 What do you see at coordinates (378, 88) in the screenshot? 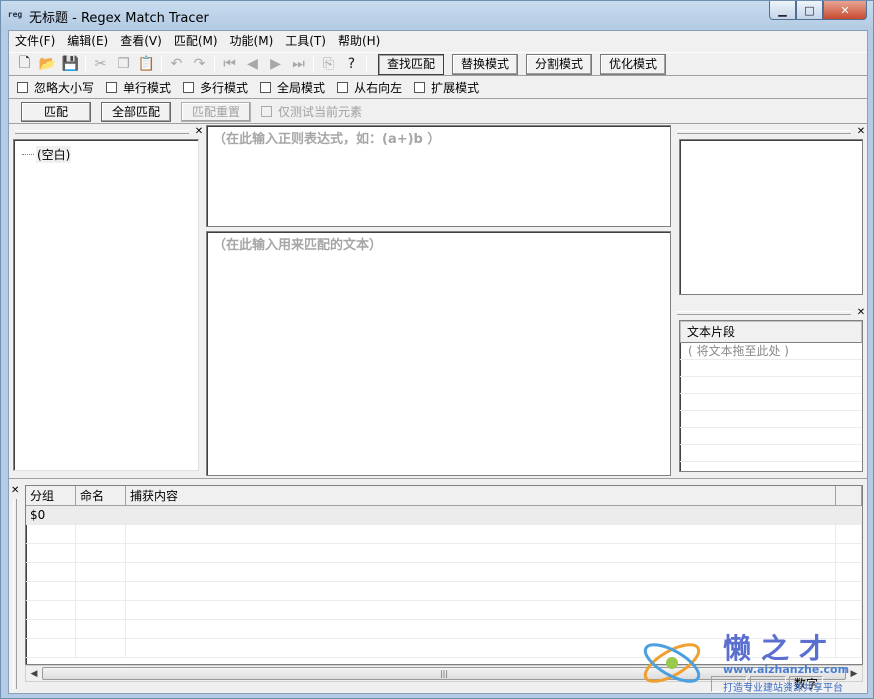
I see `option-label: 从右向左` at bounding box center [378, 88].